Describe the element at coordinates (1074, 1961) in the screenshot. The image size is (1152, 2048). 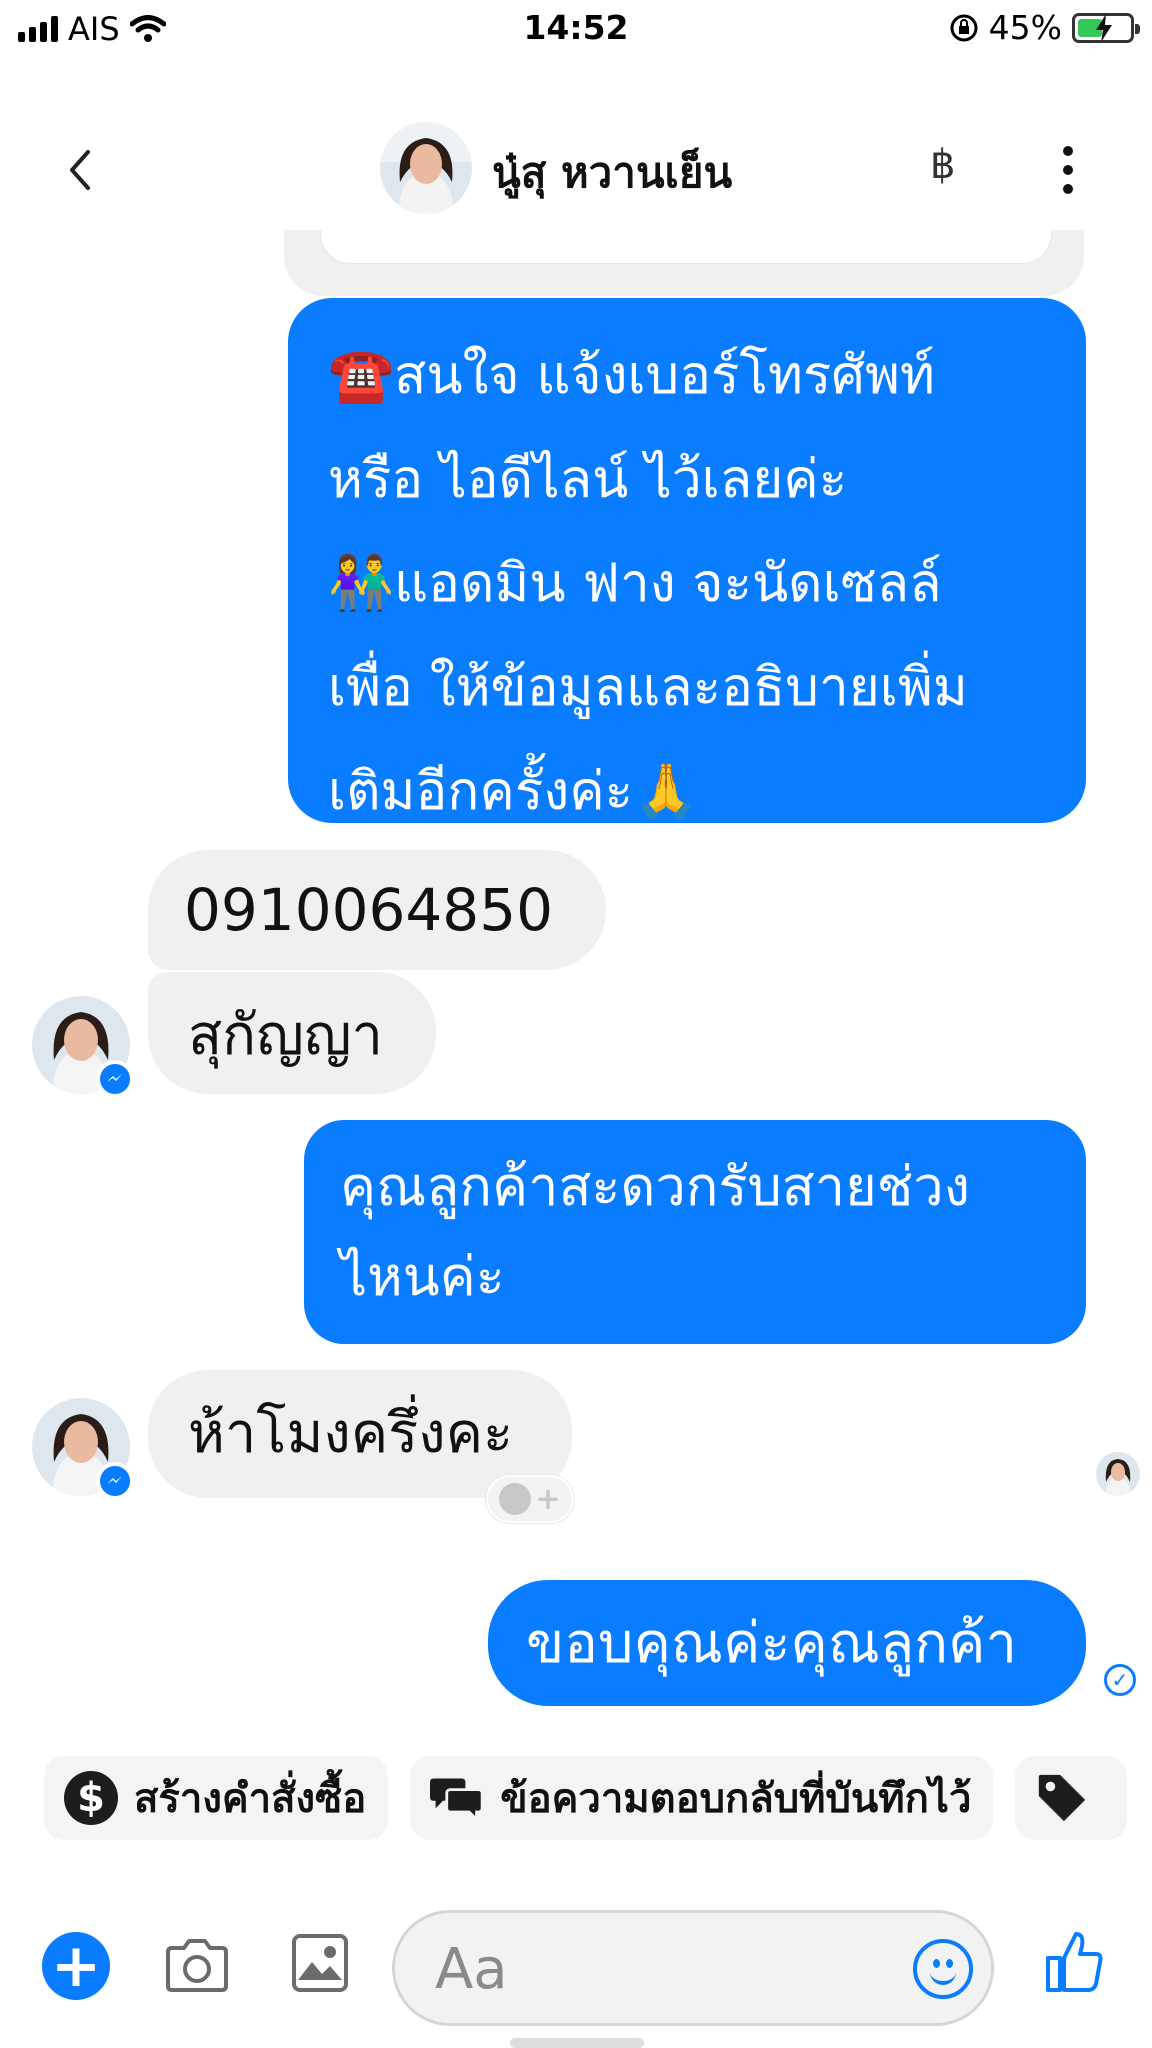
I see `like-icon` at that location.